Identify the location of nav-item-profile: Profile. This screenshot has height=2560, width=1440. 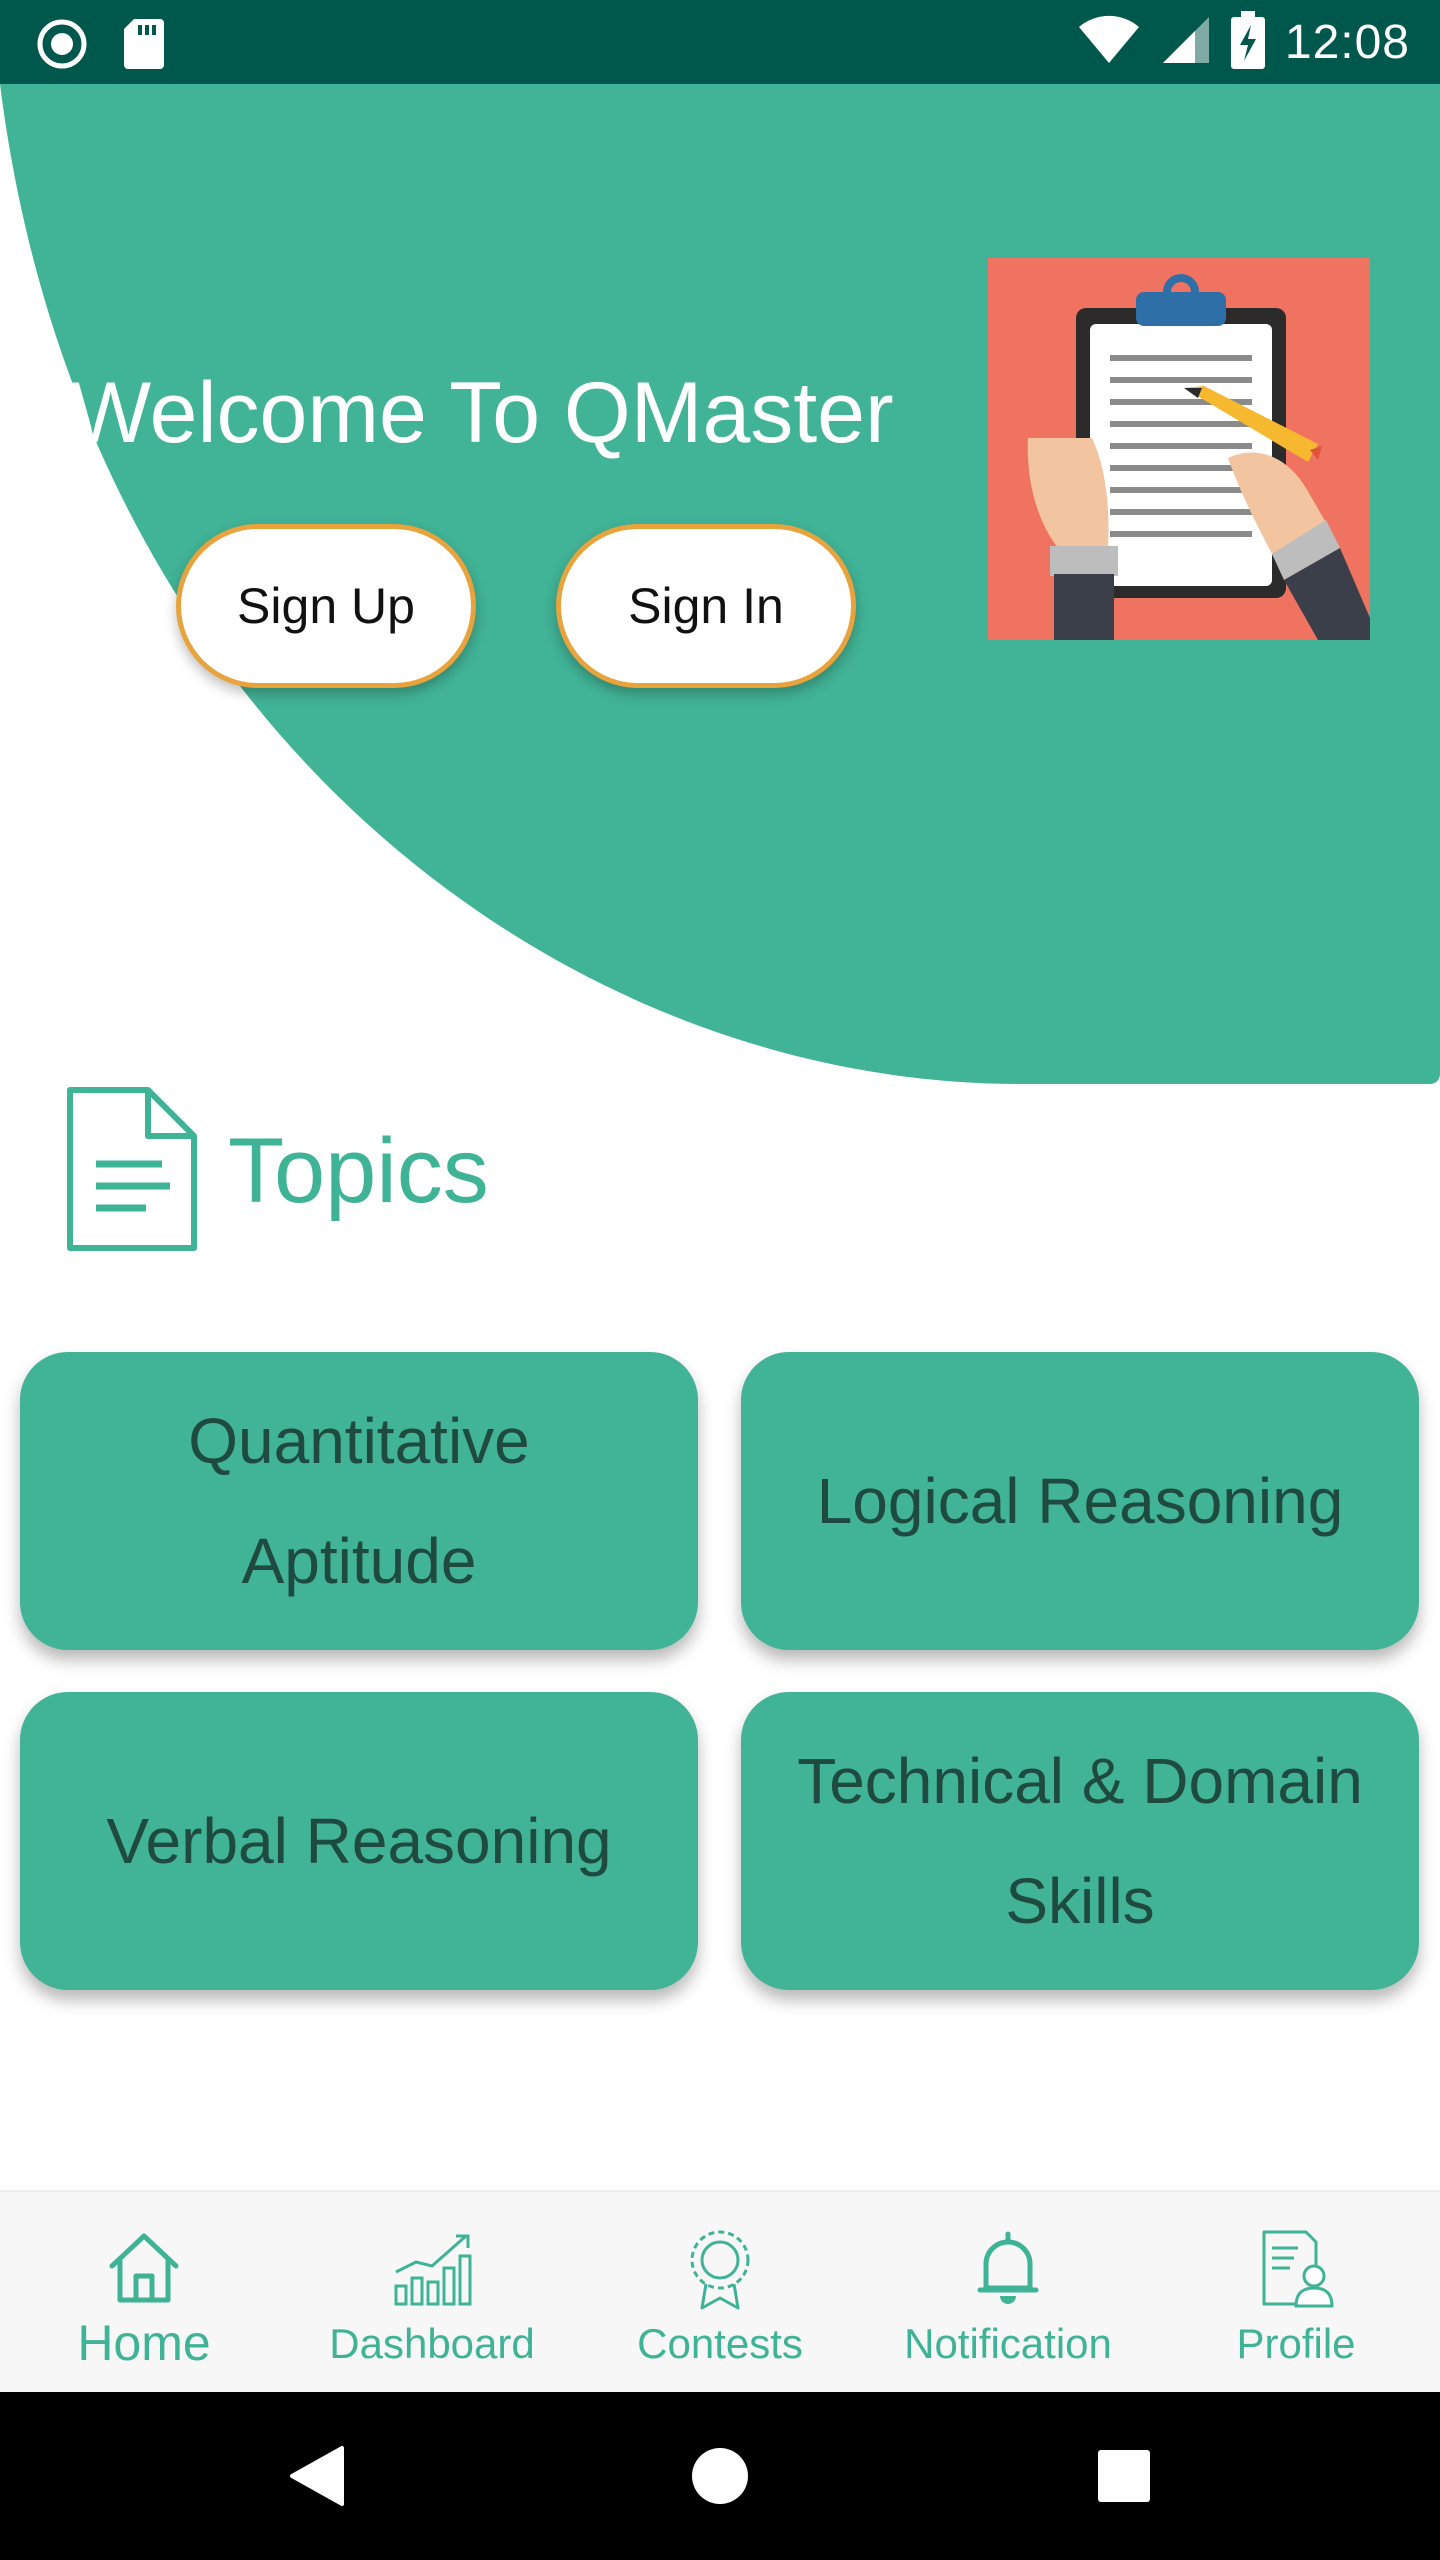
(1296, 2292).